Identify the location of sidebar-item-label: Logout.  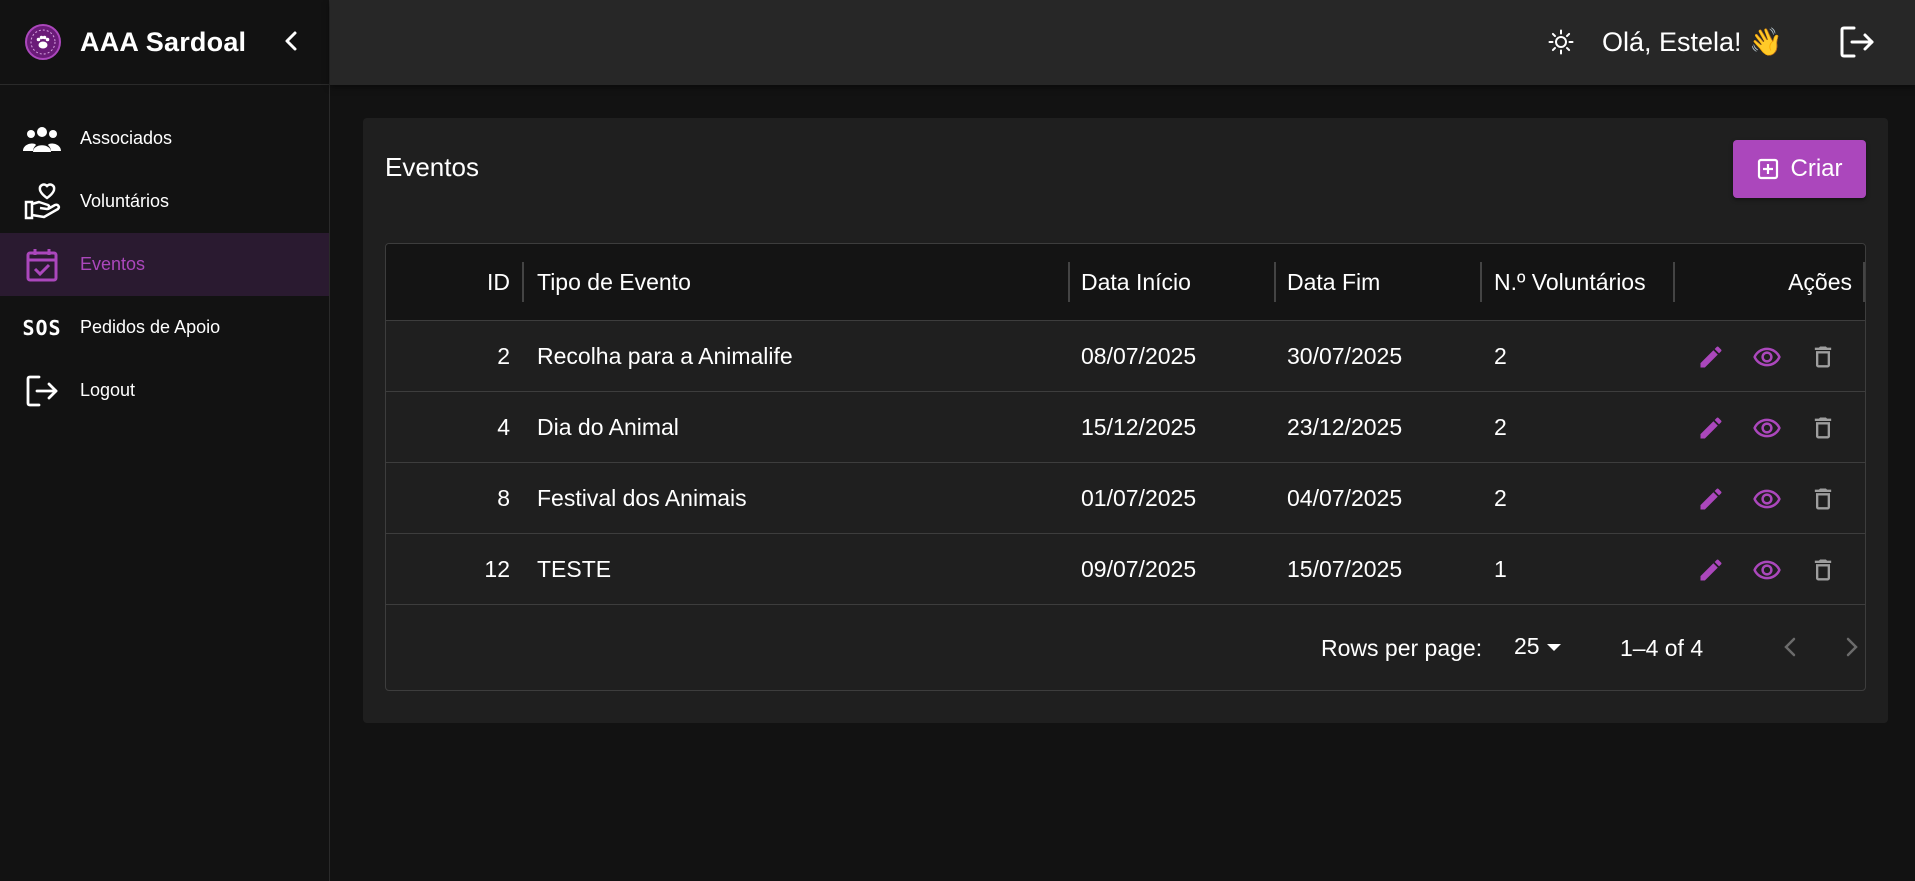
(108, 390).